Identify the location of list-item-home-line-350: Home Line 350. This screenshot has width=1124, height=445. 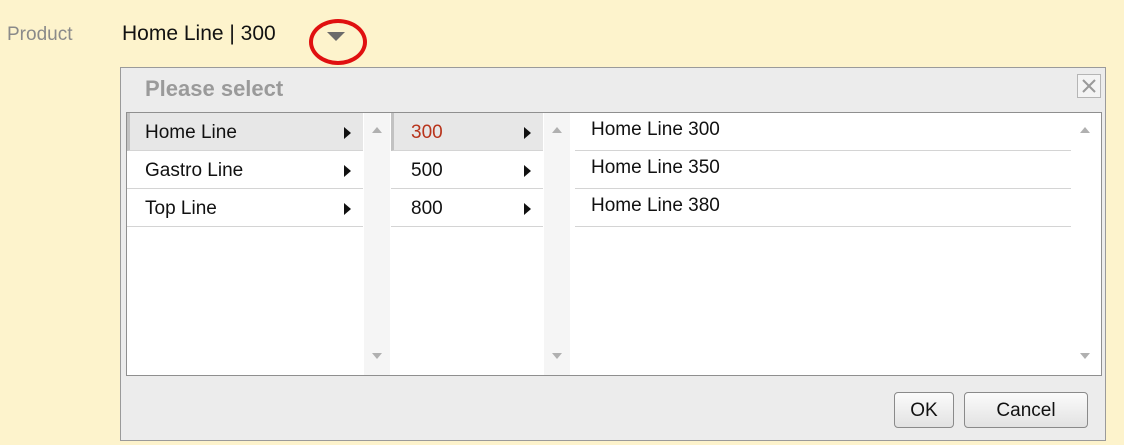
(823, 170).